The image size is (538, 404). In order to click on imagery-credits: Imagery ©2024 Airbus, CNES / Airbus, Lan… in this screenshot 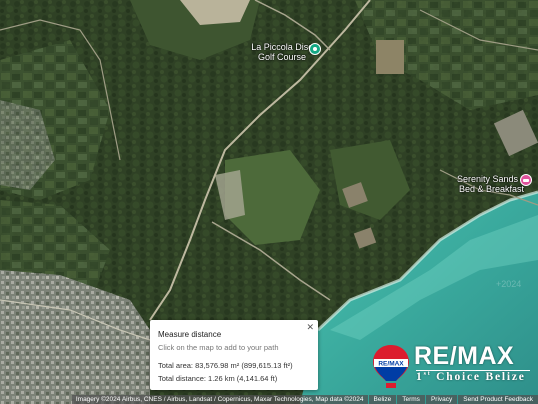, I will do `click(219, 399)`.